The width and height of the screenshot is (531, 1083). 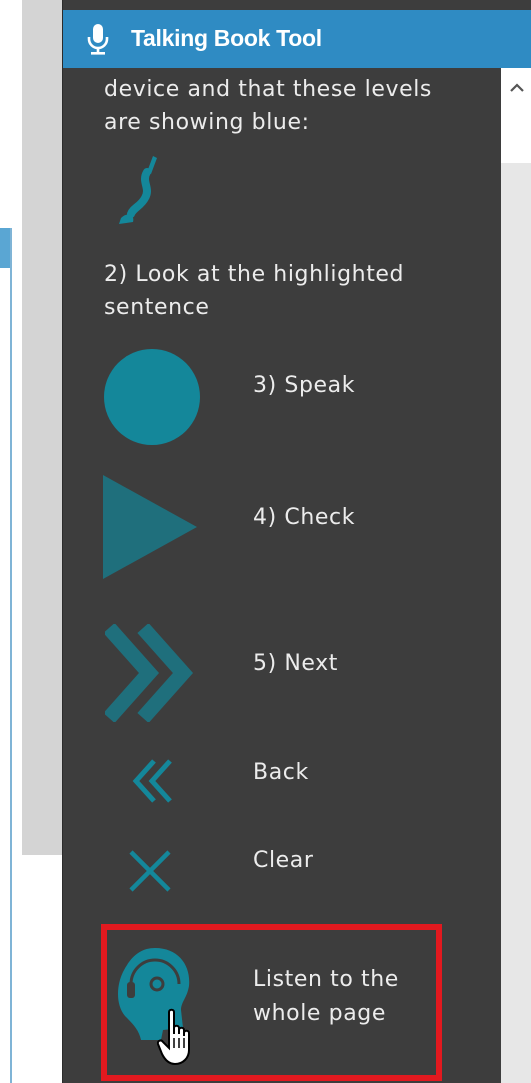 I want to click on vertical-scrollbar, so click(x=516, y=575).